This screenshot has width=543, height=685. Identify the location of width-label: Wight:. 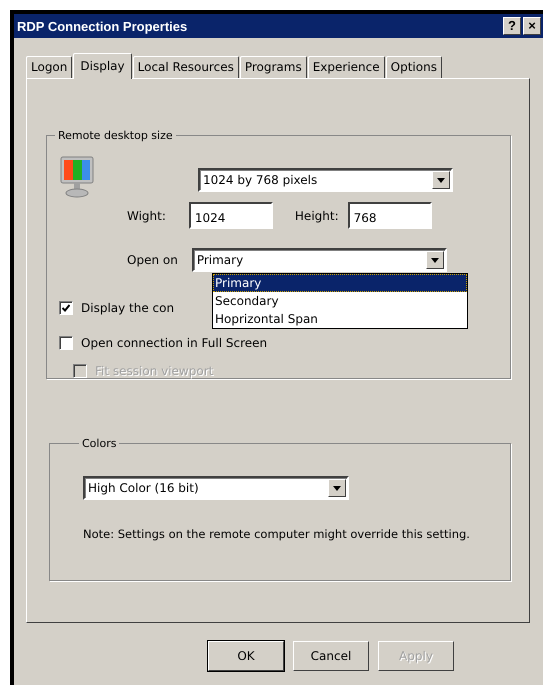
(146, 215).